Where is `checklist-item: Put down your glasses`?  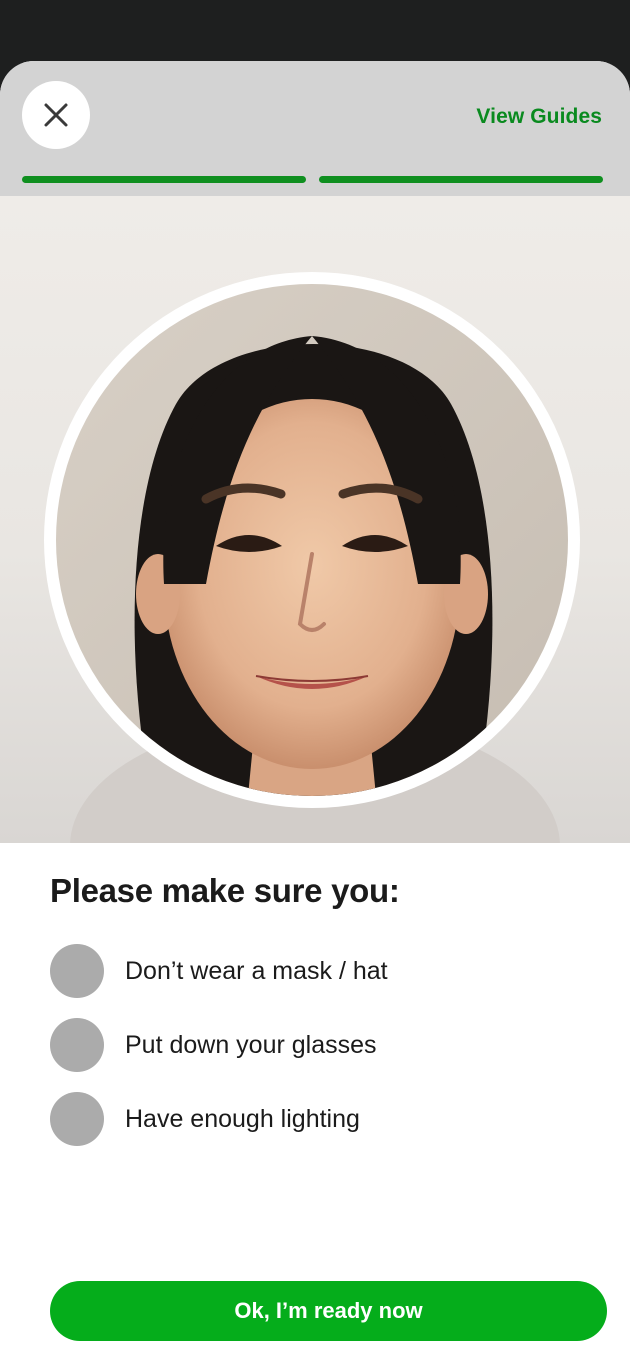 checklist-item: Put down your glasses is located at coordinates (310, 1045).